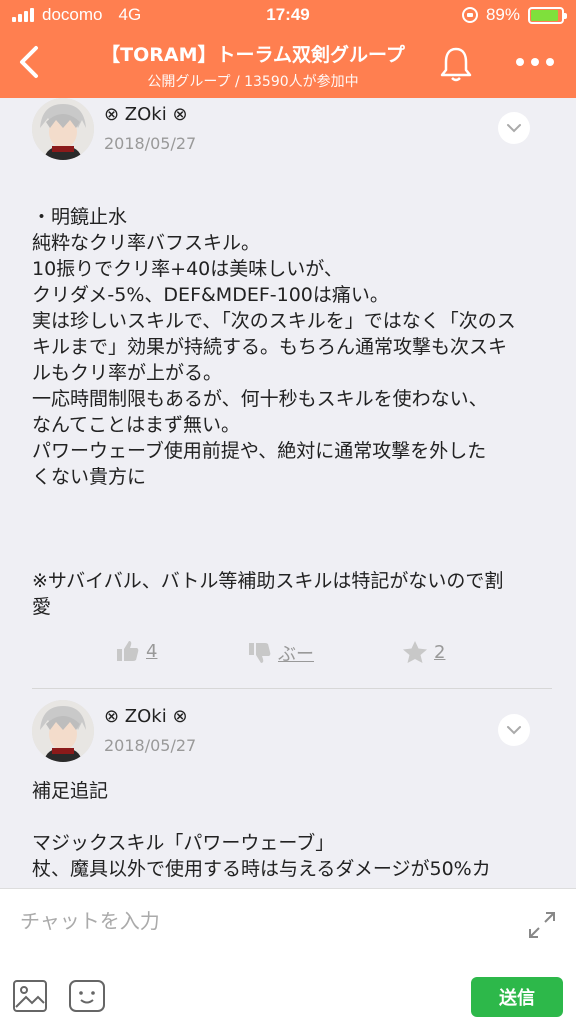 The height and width of the screenshot is (1024, 576). Describe the element at coordinates (292, 688) in the screenshot. I see `post-divider` at that location.